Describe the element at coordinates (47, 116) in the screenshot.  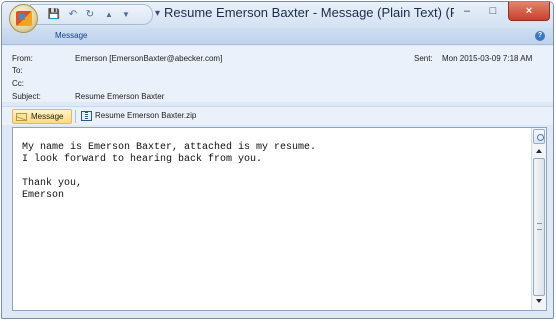
I see `message-button-label: Message` at that location.